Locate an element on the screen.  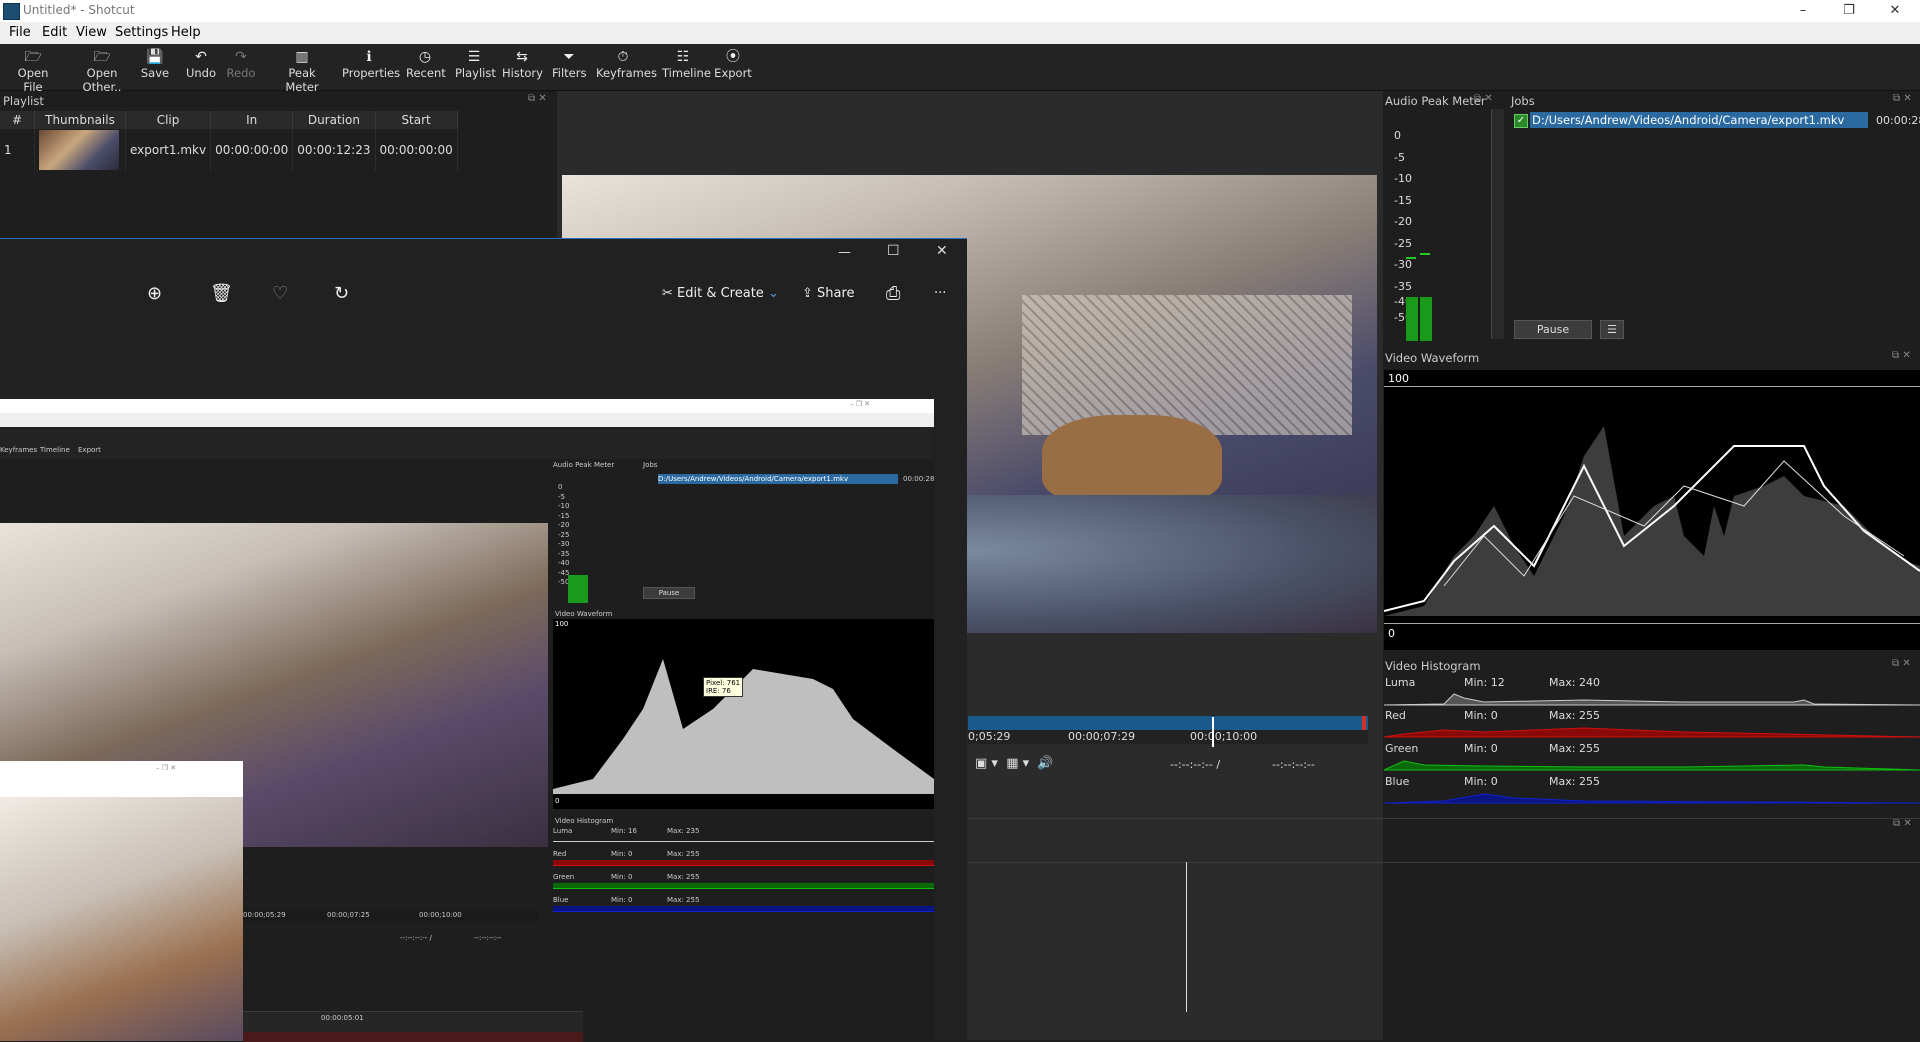
meter-bar-right is located at coordinates (1426, 319).